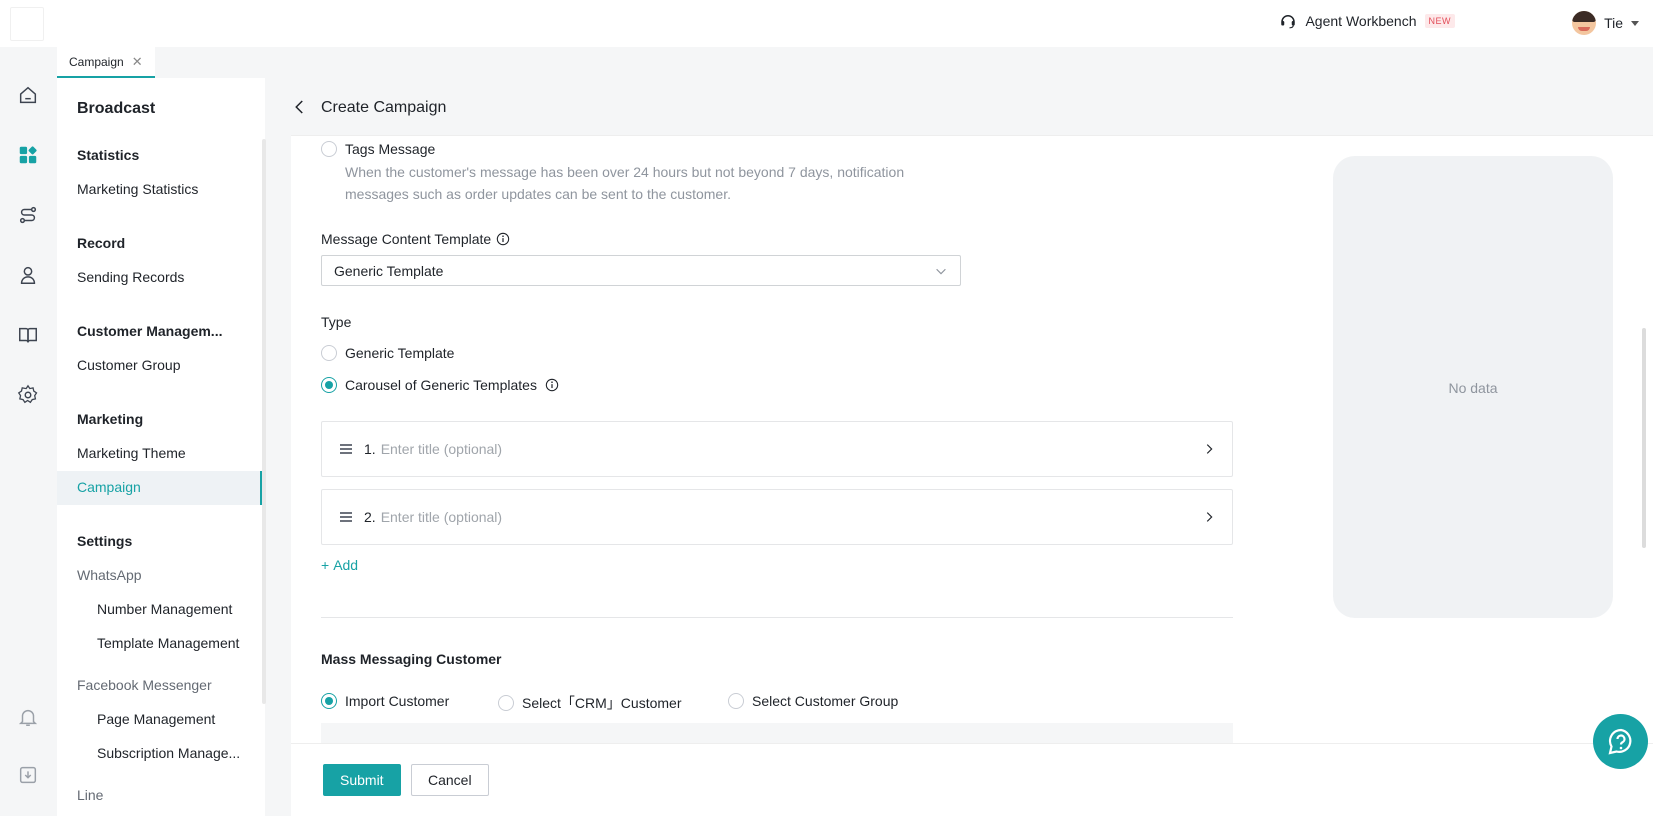 The width and height of the screenshot is (1653, 816). Describe the element at coordinates (116, 108) in the screenshot. I see `sidebar-title: Broadcast` at that location.